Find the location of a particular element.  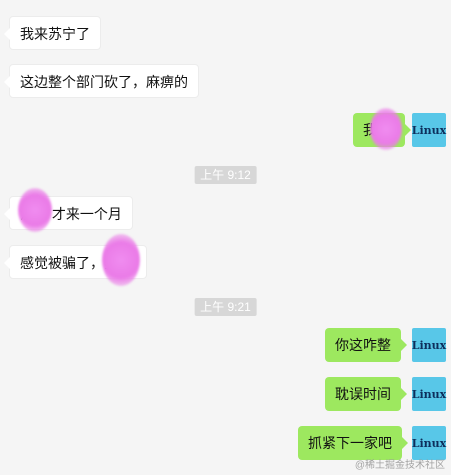

message-bubble: 我 is located at coordinates (382, 130).